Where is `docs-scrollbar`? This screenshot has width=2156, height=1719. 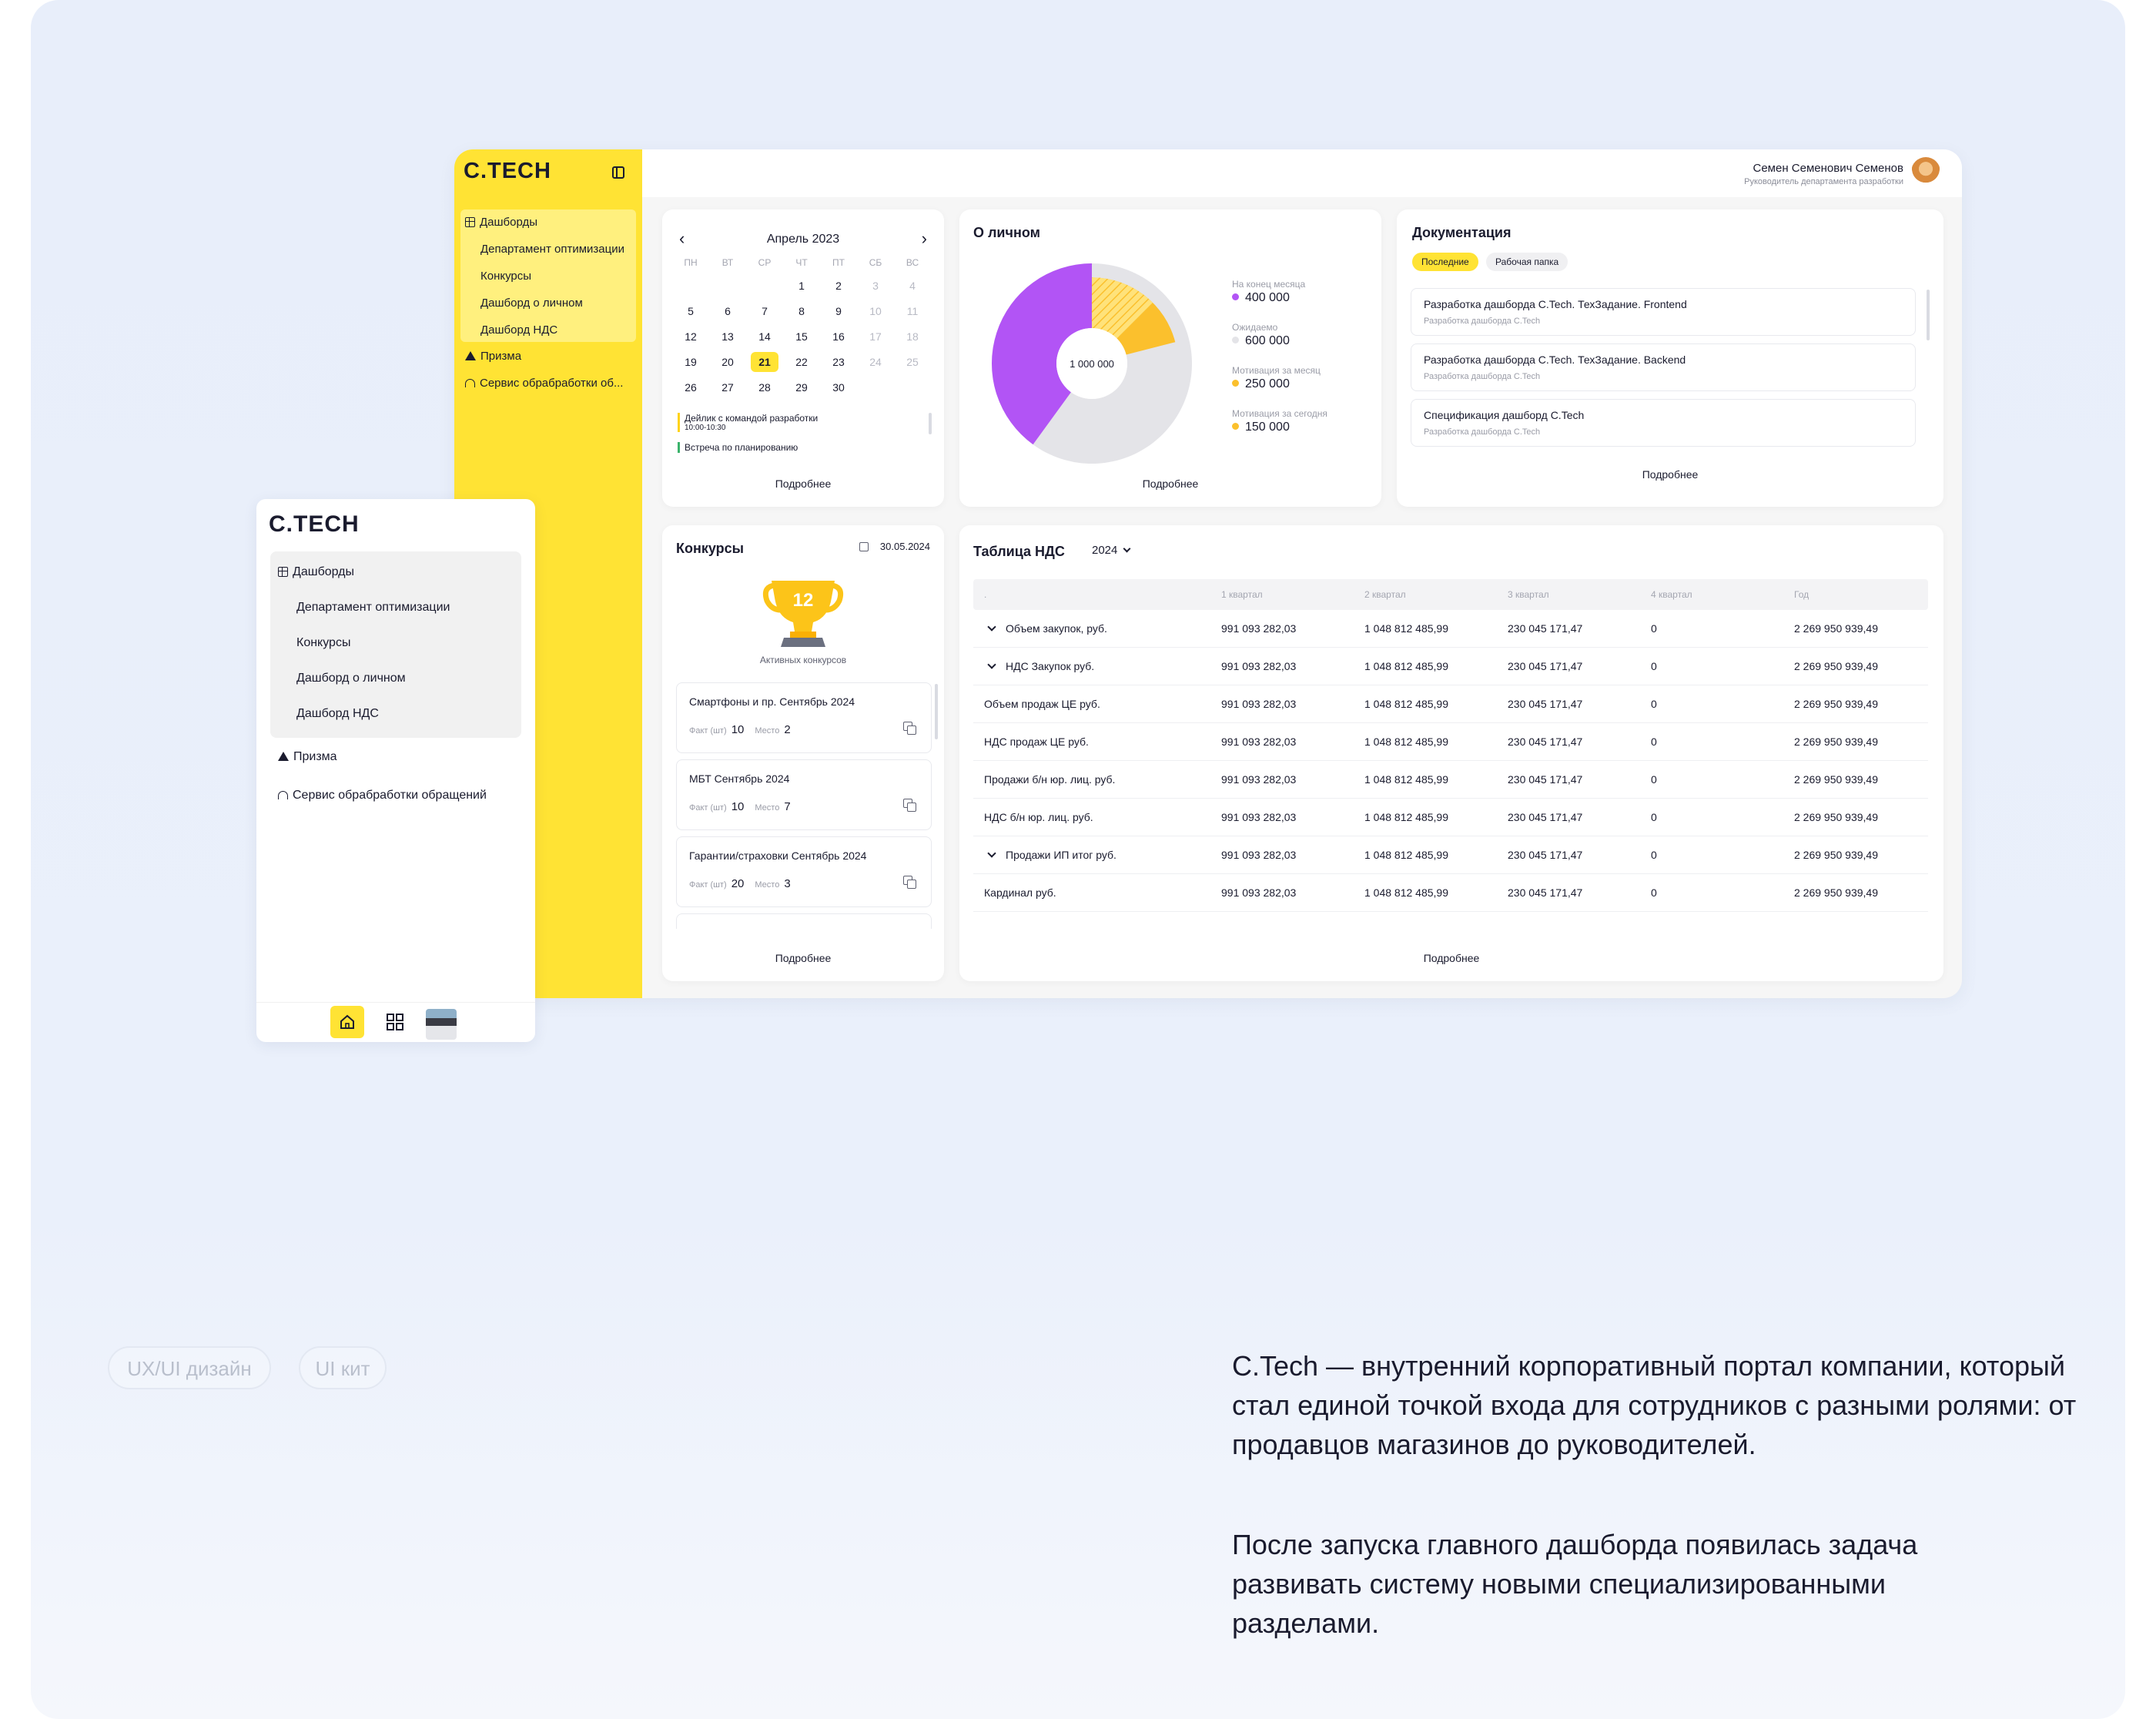 docs-scrollbar is located at coordinates (1928, 315).